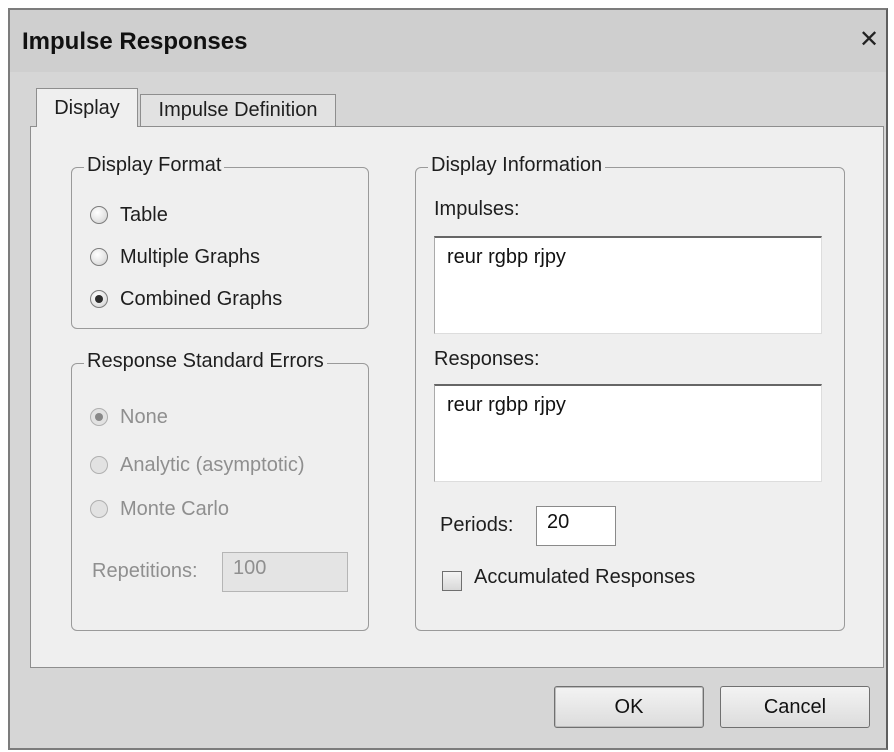  Describe the element at coordinates (477, 525) in the screenshot. I see `periods-label: Periods:` at that location.